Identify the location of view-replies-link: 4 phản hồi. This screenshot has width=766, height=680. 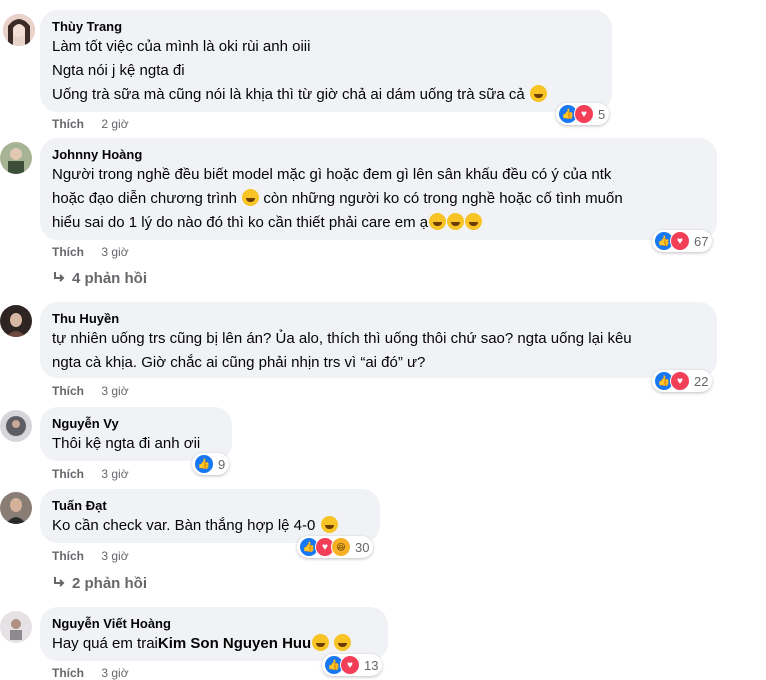
(99, 278).